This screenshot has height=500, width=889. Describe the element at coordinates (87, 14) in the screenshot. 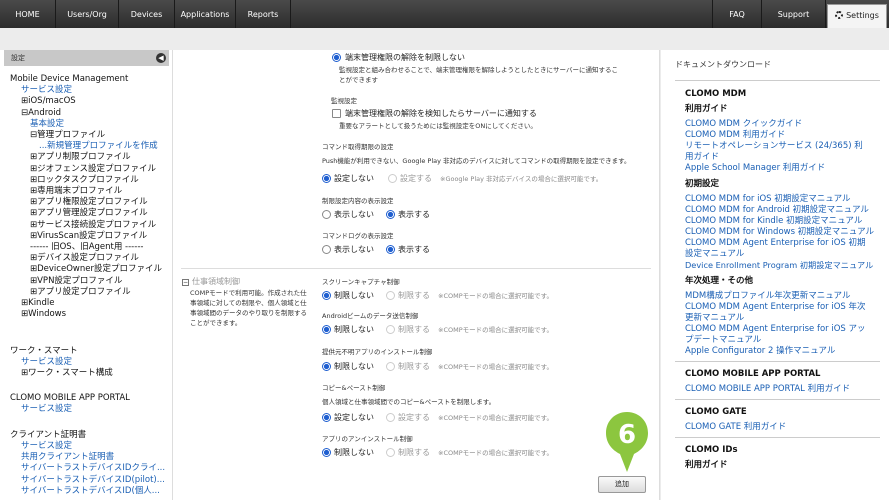

I see `nav-users-org: Users/Org` at that location.